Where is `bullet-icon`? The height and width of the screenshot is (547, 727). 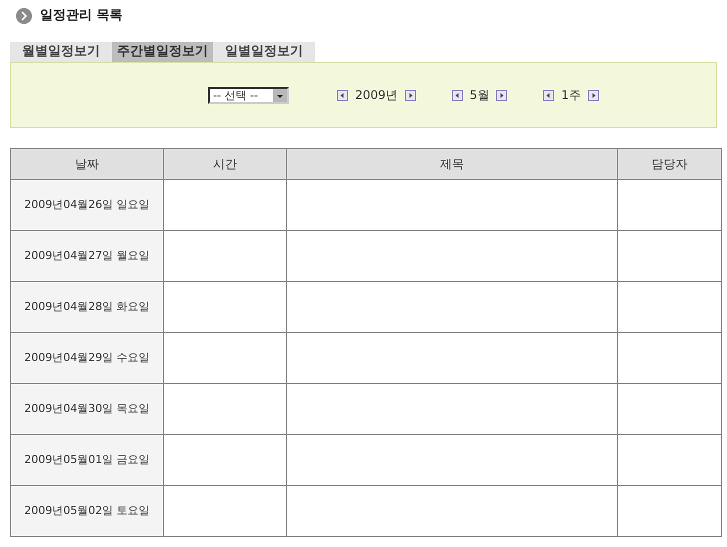 bullet-icon is located at coordinates (24, 16).